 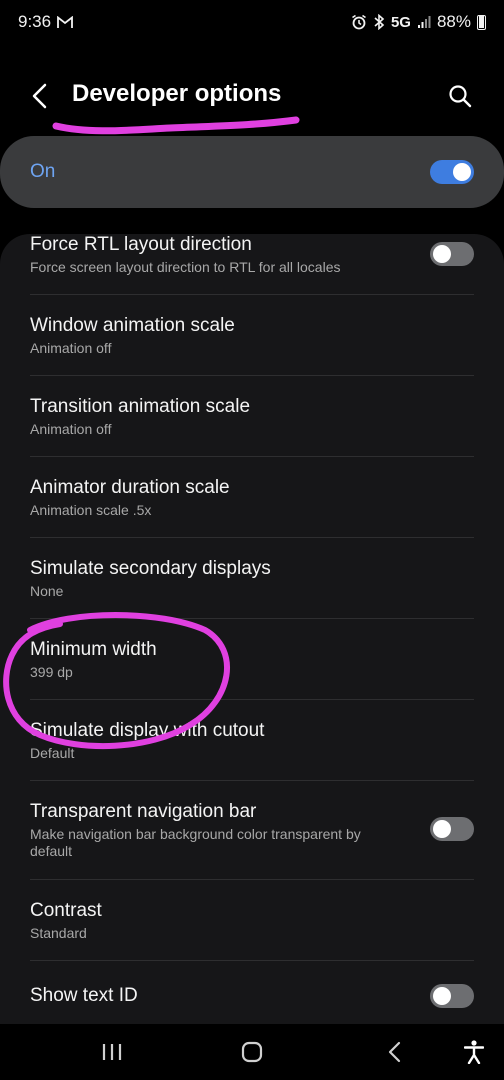 What do you see at coordinates (400, 22) in the screenshot?
I see `network-type: 5G` at bounding box center [400, 22].